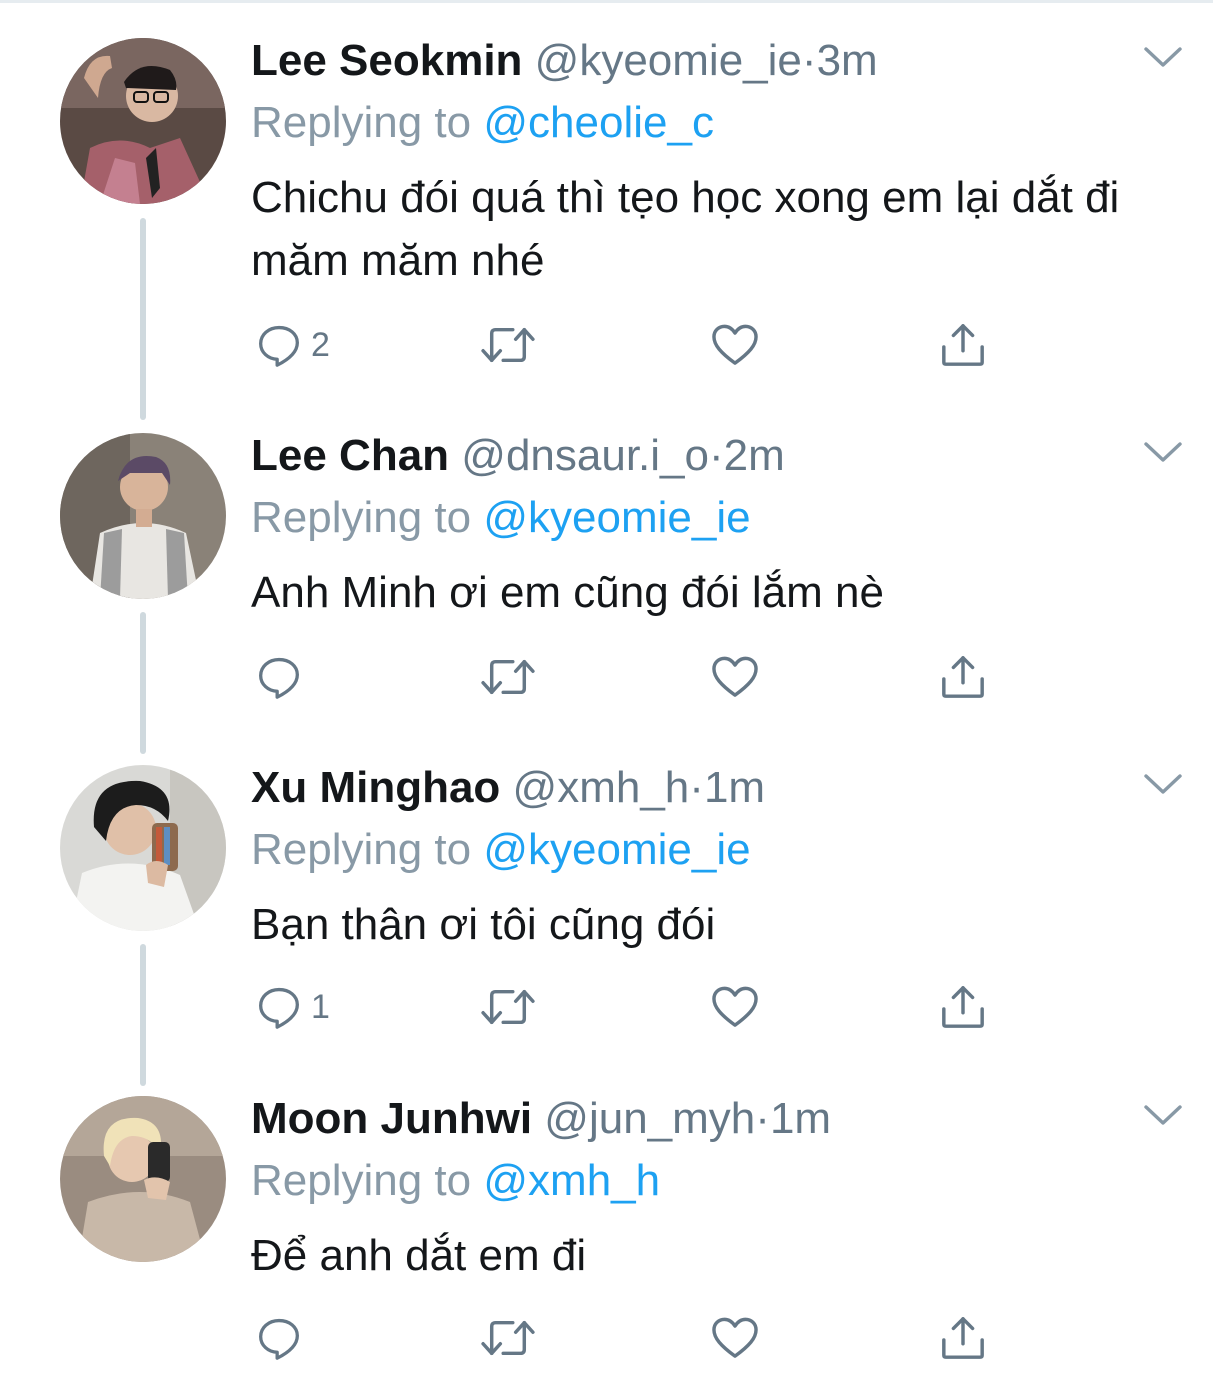  What do you see at coordinates (419, 1255) in the screenshot?
I see `tweet-text: Để anh dắt em đi` at bounding box center [419, 1255].